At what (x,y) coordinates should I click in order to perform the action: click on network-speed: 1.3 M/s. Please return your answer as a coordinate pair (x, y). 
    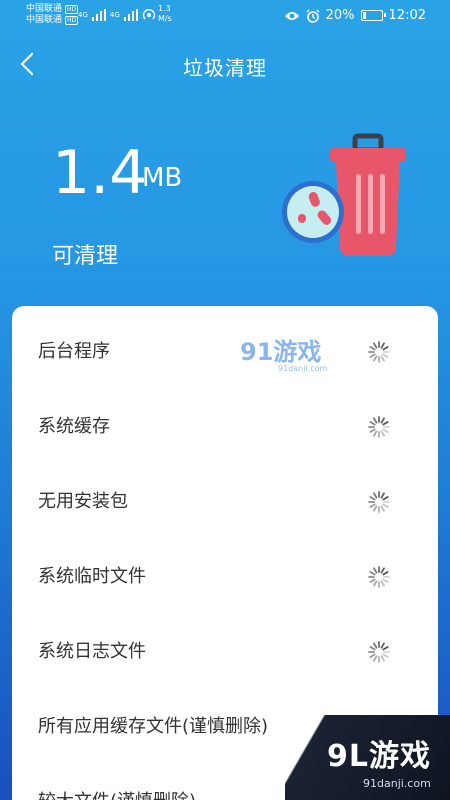
    Looking at the image, I should click on (165, 14).